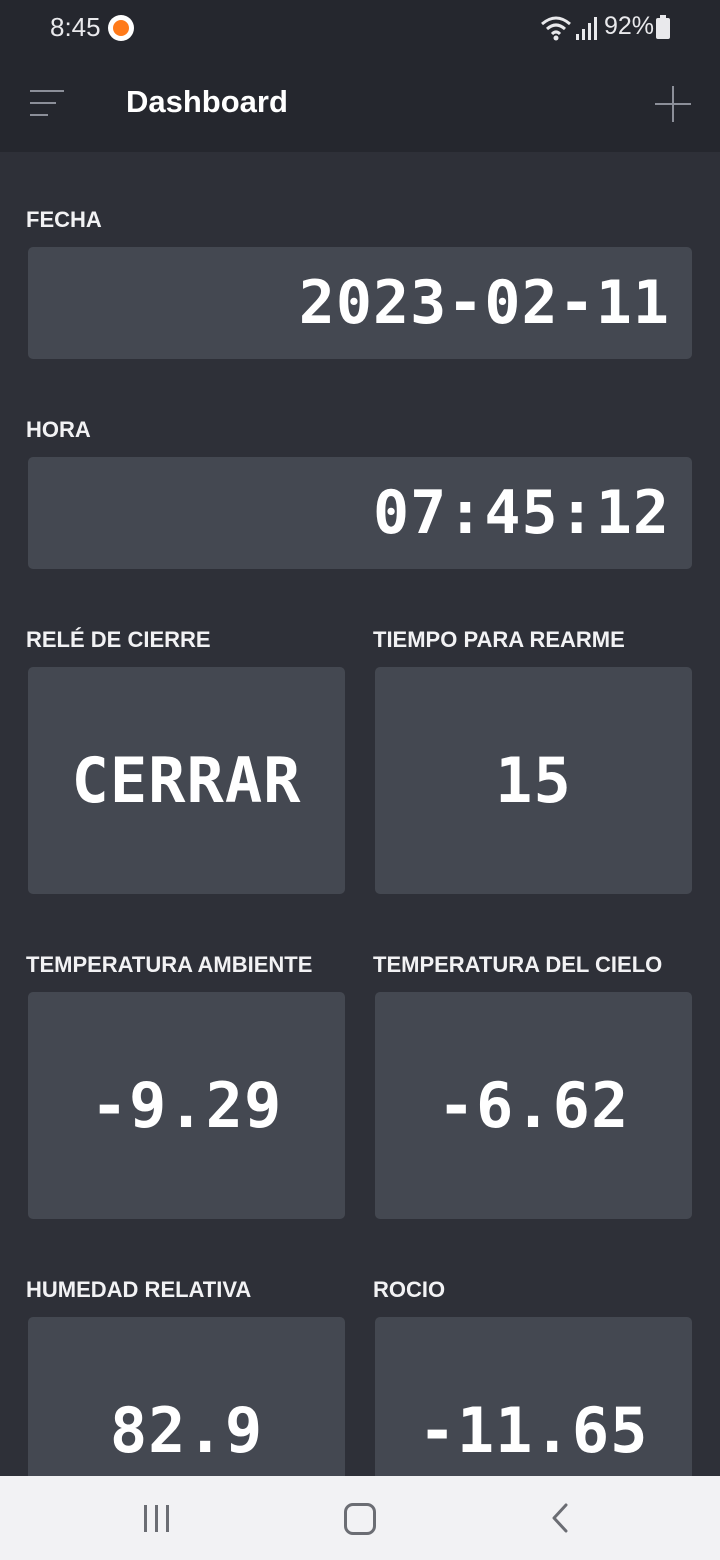 This screenshot has height=1560, width=720. What do you see at coordinates (629, 26) in the screenshot?
I see `battery-percentage: 92%` at bounding box center [629, 26].